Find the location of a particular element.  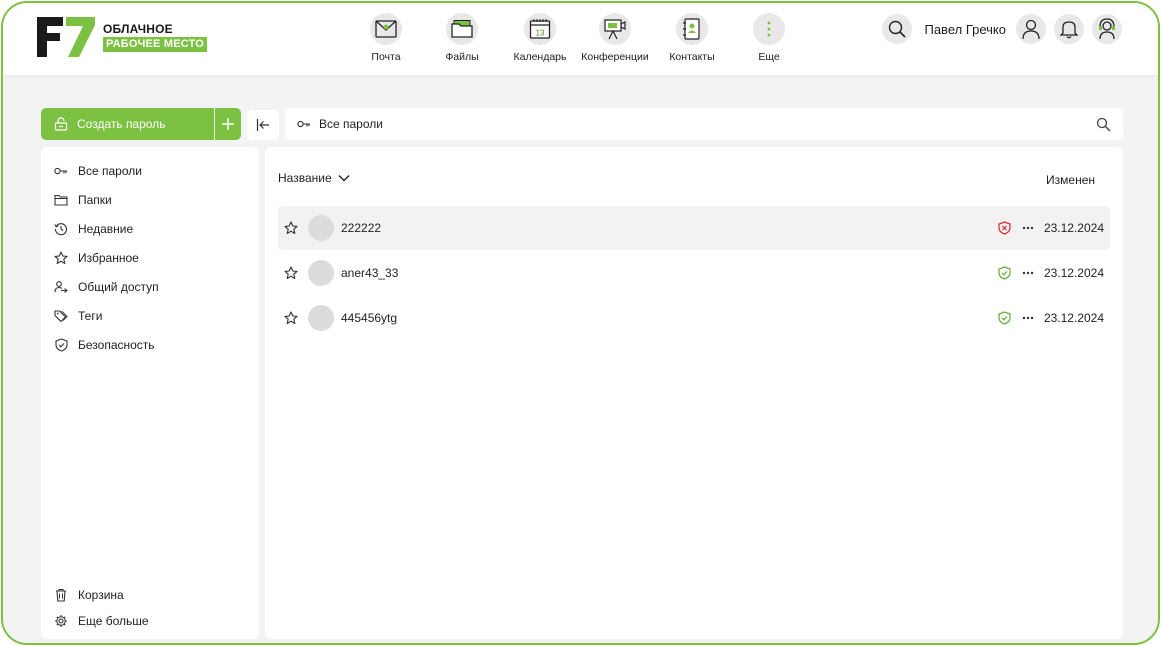

global-search-button is located at coordinates (897, 29).